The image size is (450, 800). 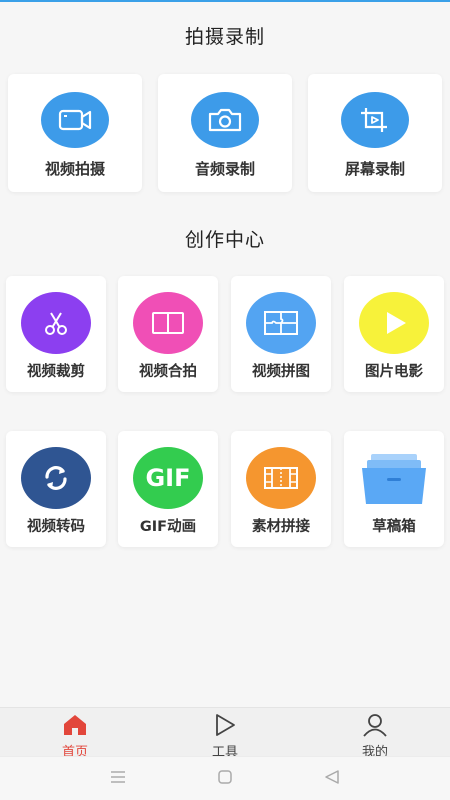 What do you see at coordinates (394, 323) in the screenshot?
I see `play-icon` at bounding box center [394, 323].